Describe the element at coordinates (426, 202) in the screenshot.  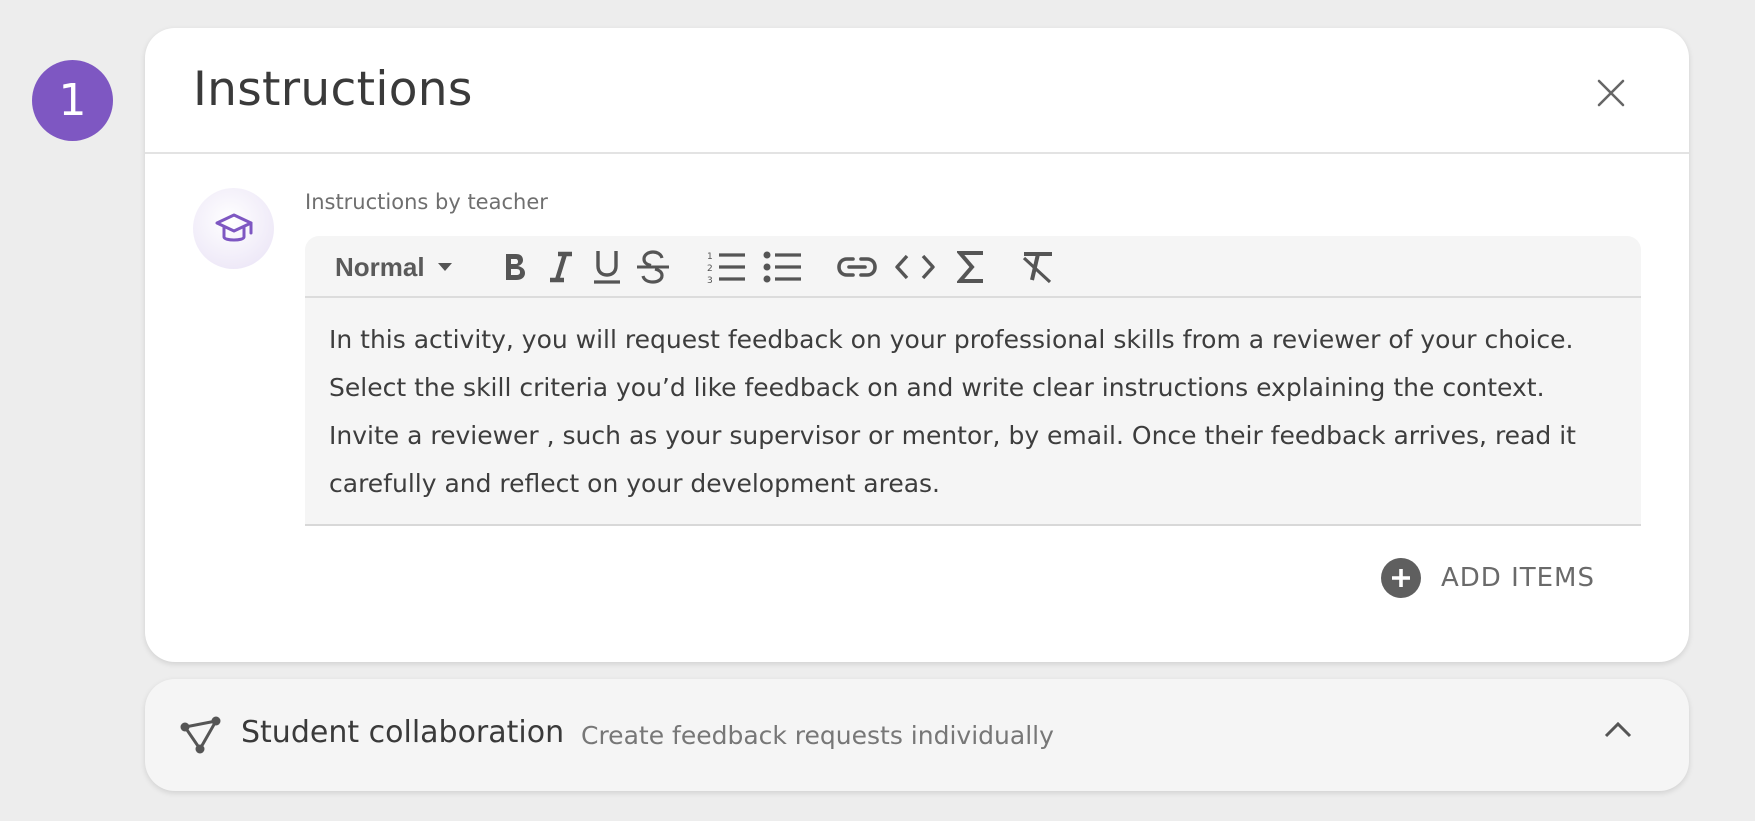
I see `instructions-by-teacher-label: Instructions by teacher` at that location.